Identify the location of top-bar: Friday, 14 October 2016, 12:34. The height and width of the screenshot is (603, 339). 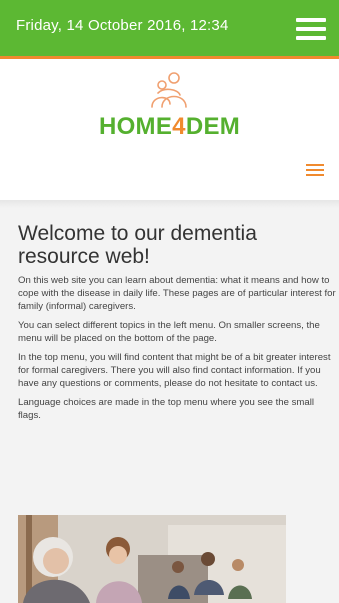
(169, 28).